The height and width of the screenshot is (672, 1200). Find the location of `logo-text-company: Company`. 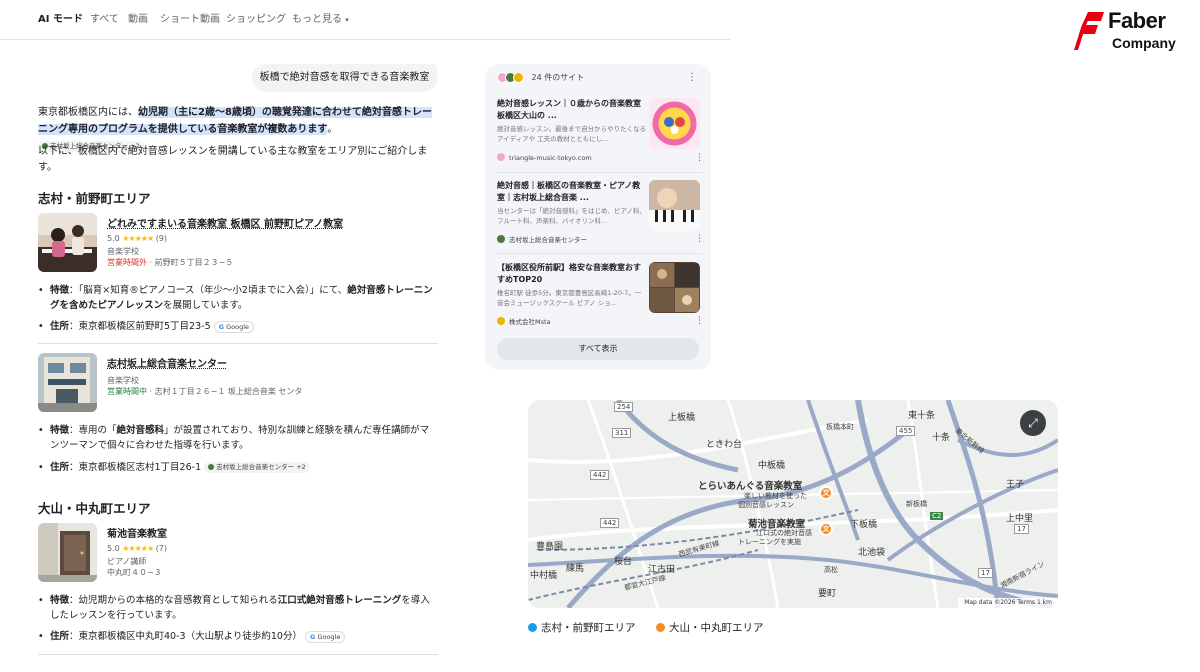

logo-text-company: Company is located at coordinates (1144, 43).